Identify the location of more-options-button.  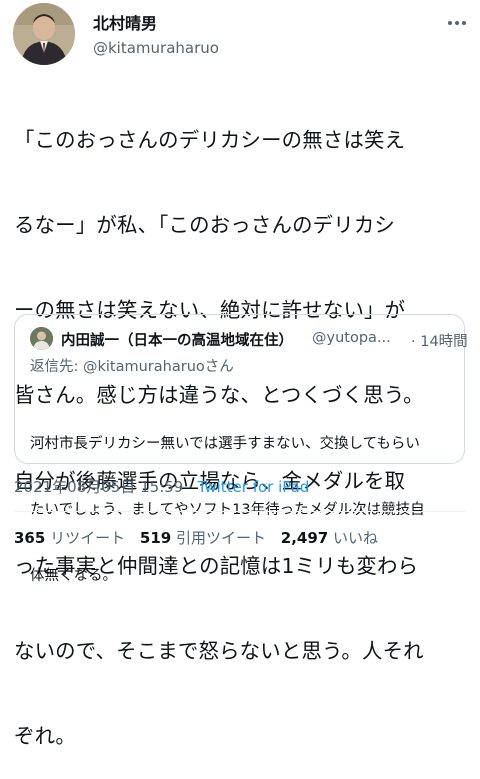
(457, 23).